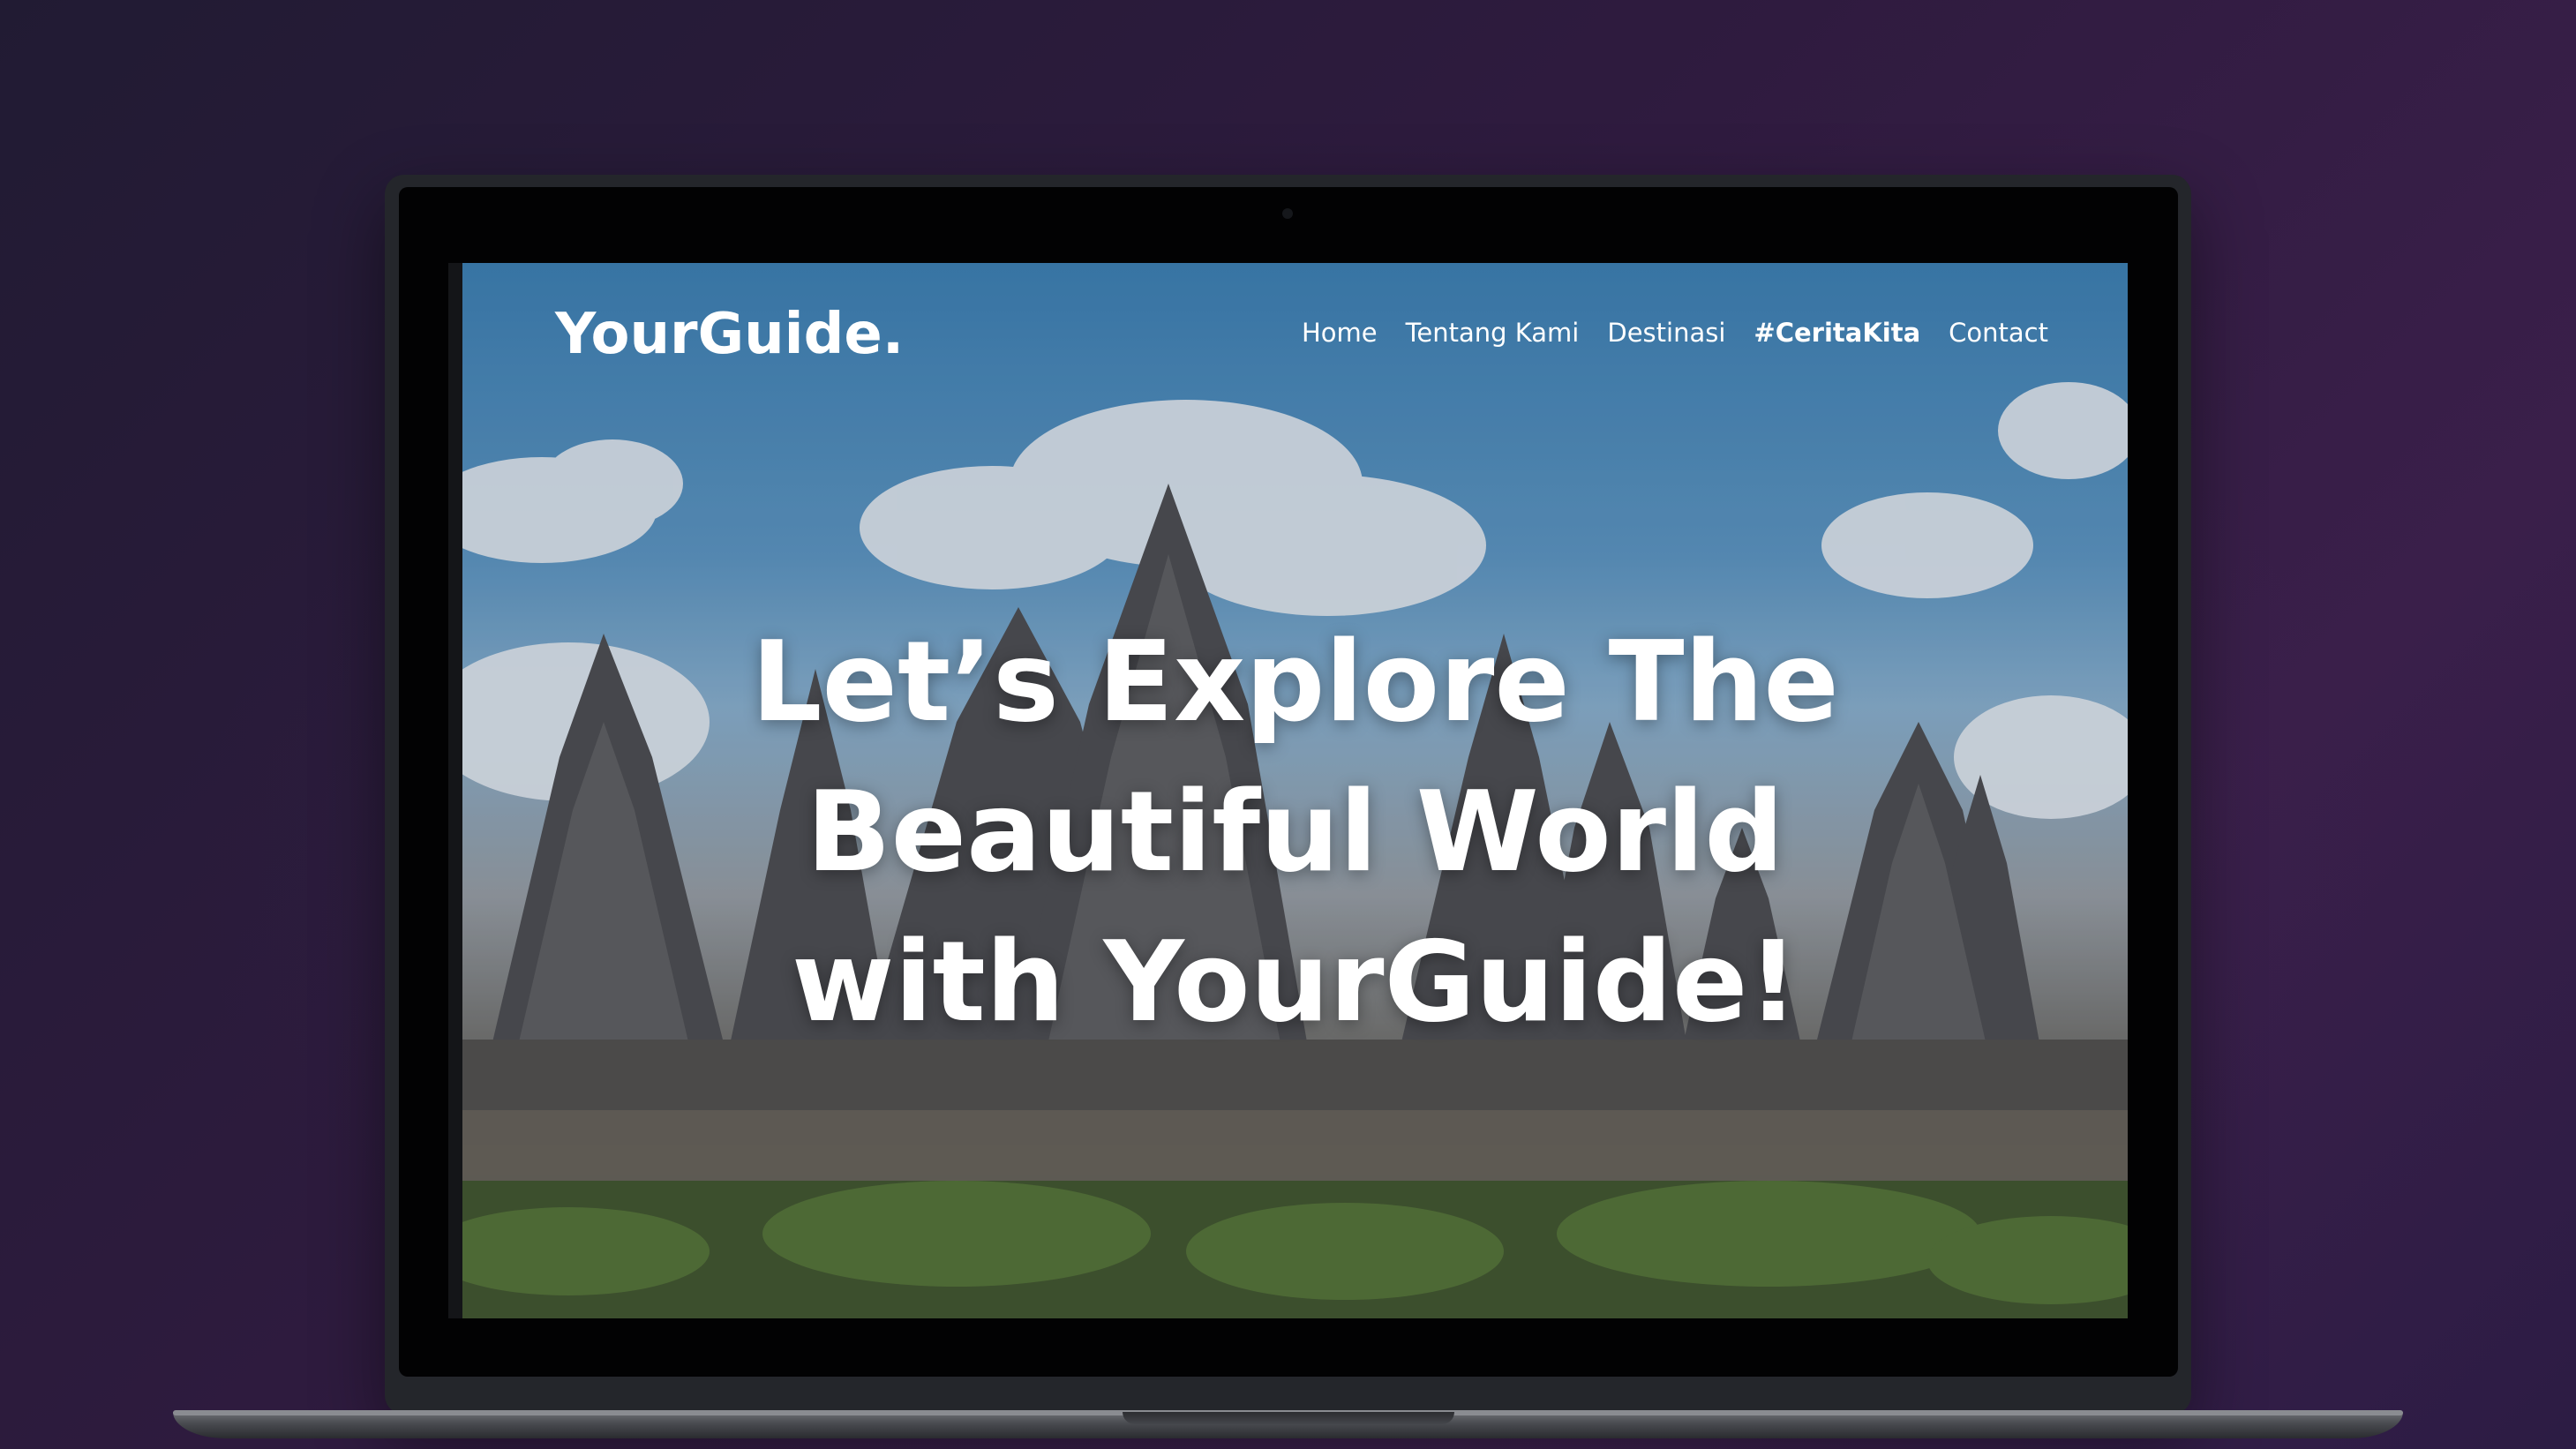  I want to click on site-logo: YourGuide., so click(729, 334).